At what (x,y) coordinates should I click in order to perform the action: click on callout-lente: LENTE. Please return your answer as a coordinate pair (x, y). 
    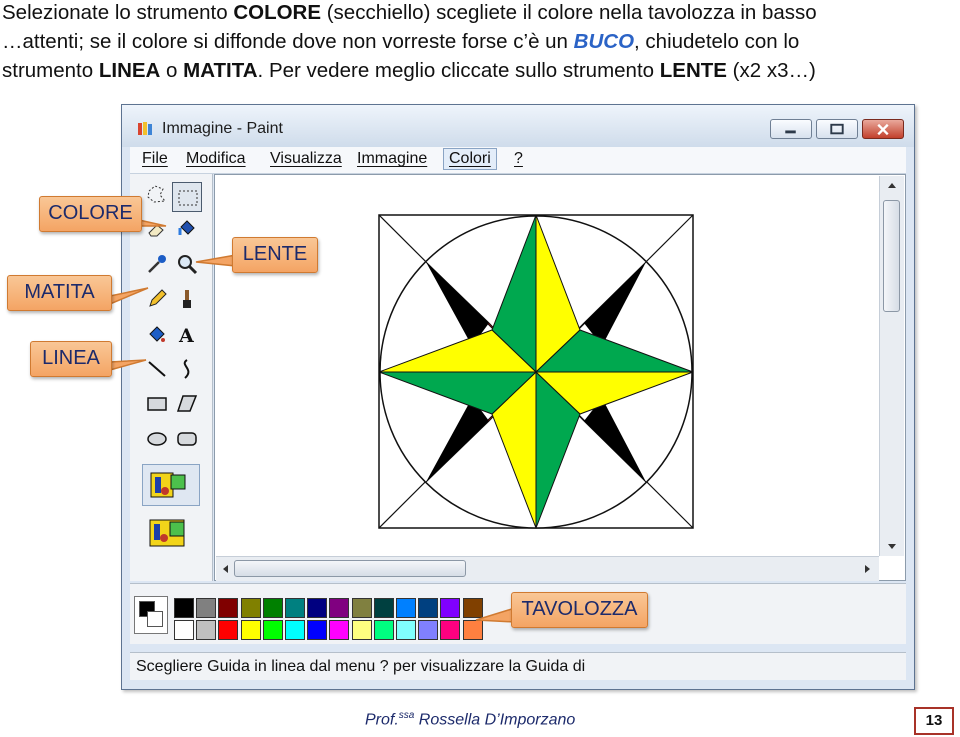
    Looking at the image, I should click on (275, 255).